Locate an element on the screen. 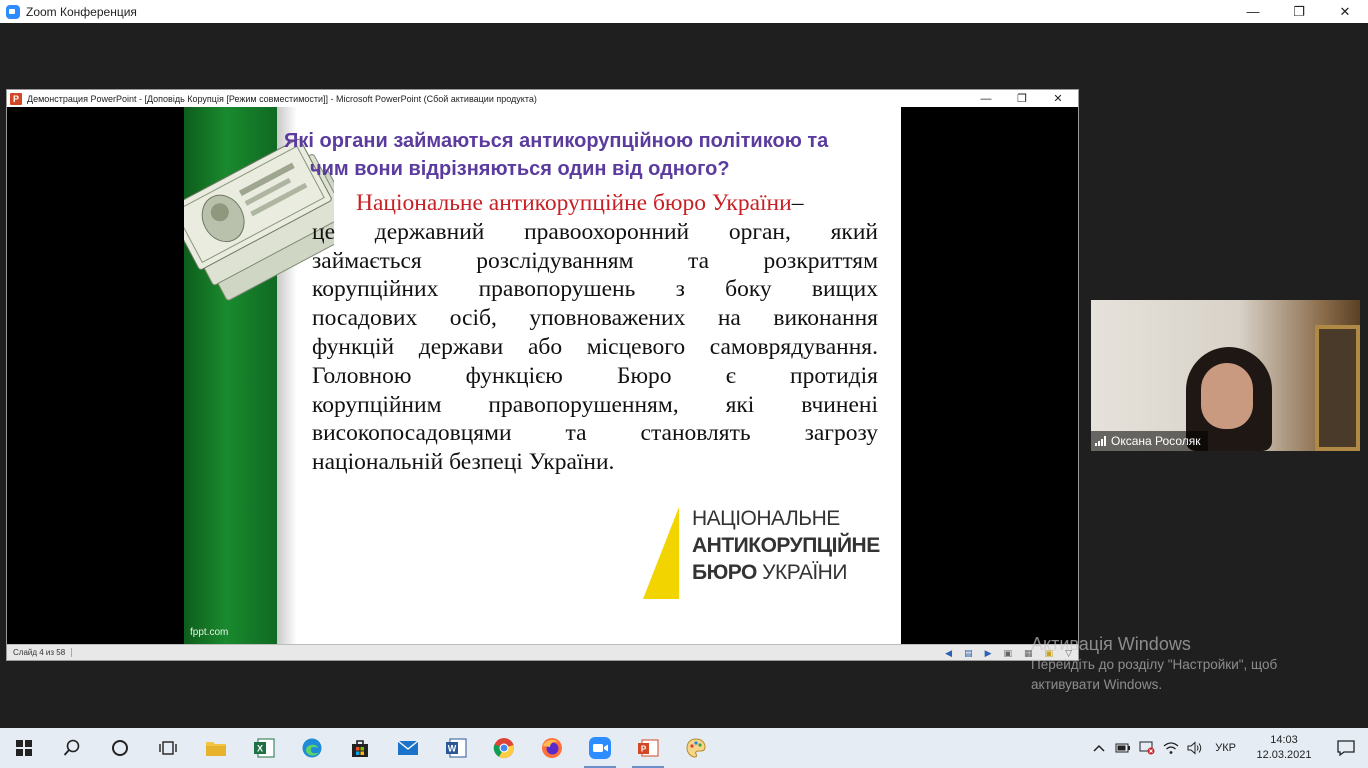 The image size is (1368, 768). edge-button is located at coordinates (312, 748).